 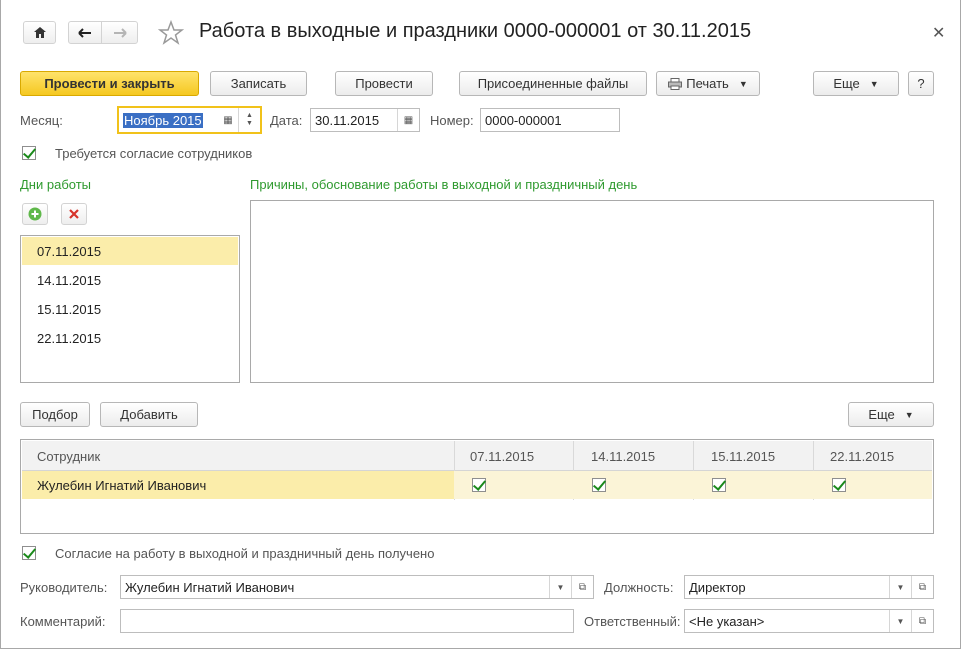 I want to click on list-item: 14.11.2015, so click(x=130, y=280).